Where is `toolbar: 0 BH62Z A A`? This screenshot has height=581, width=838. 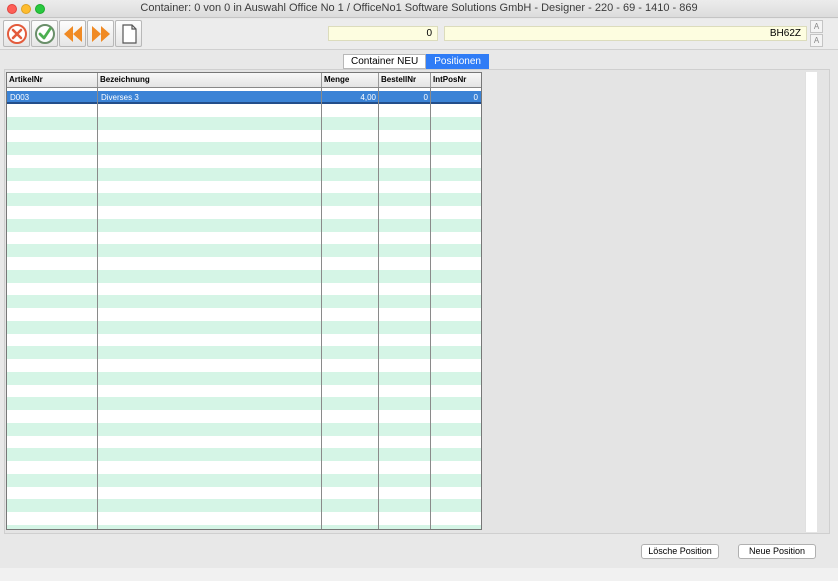
toolbar: 0 BH62Z A A is located at coordinates (419, 34).